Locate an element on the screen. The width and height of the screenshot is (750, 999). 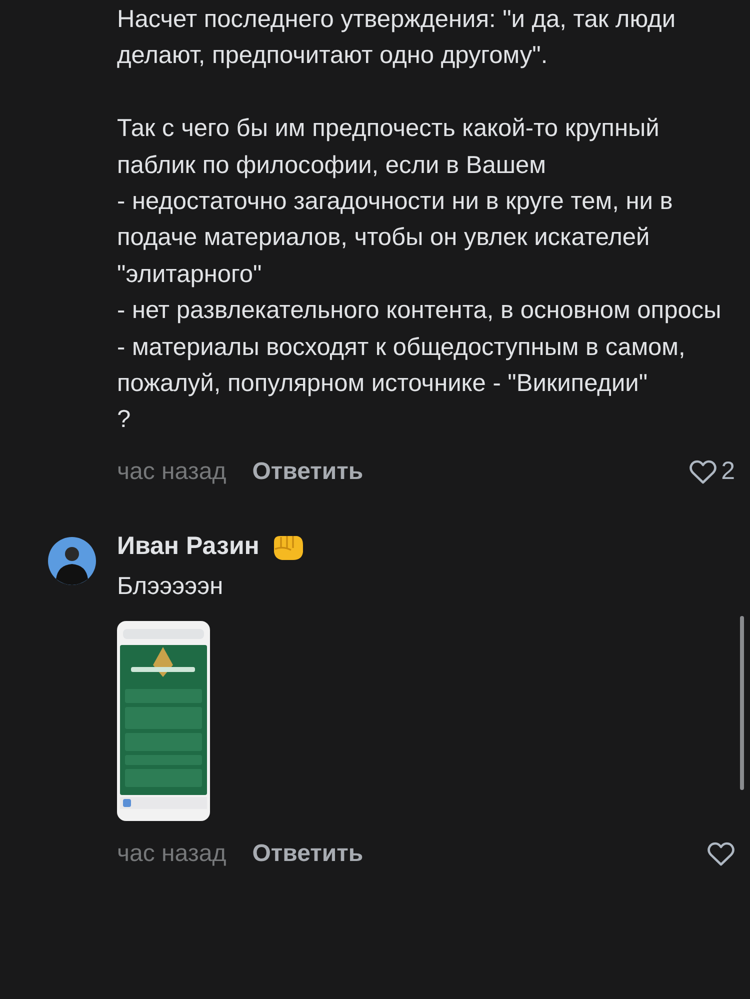
author-name: Иван Разин is located at coordinates (188, 547).